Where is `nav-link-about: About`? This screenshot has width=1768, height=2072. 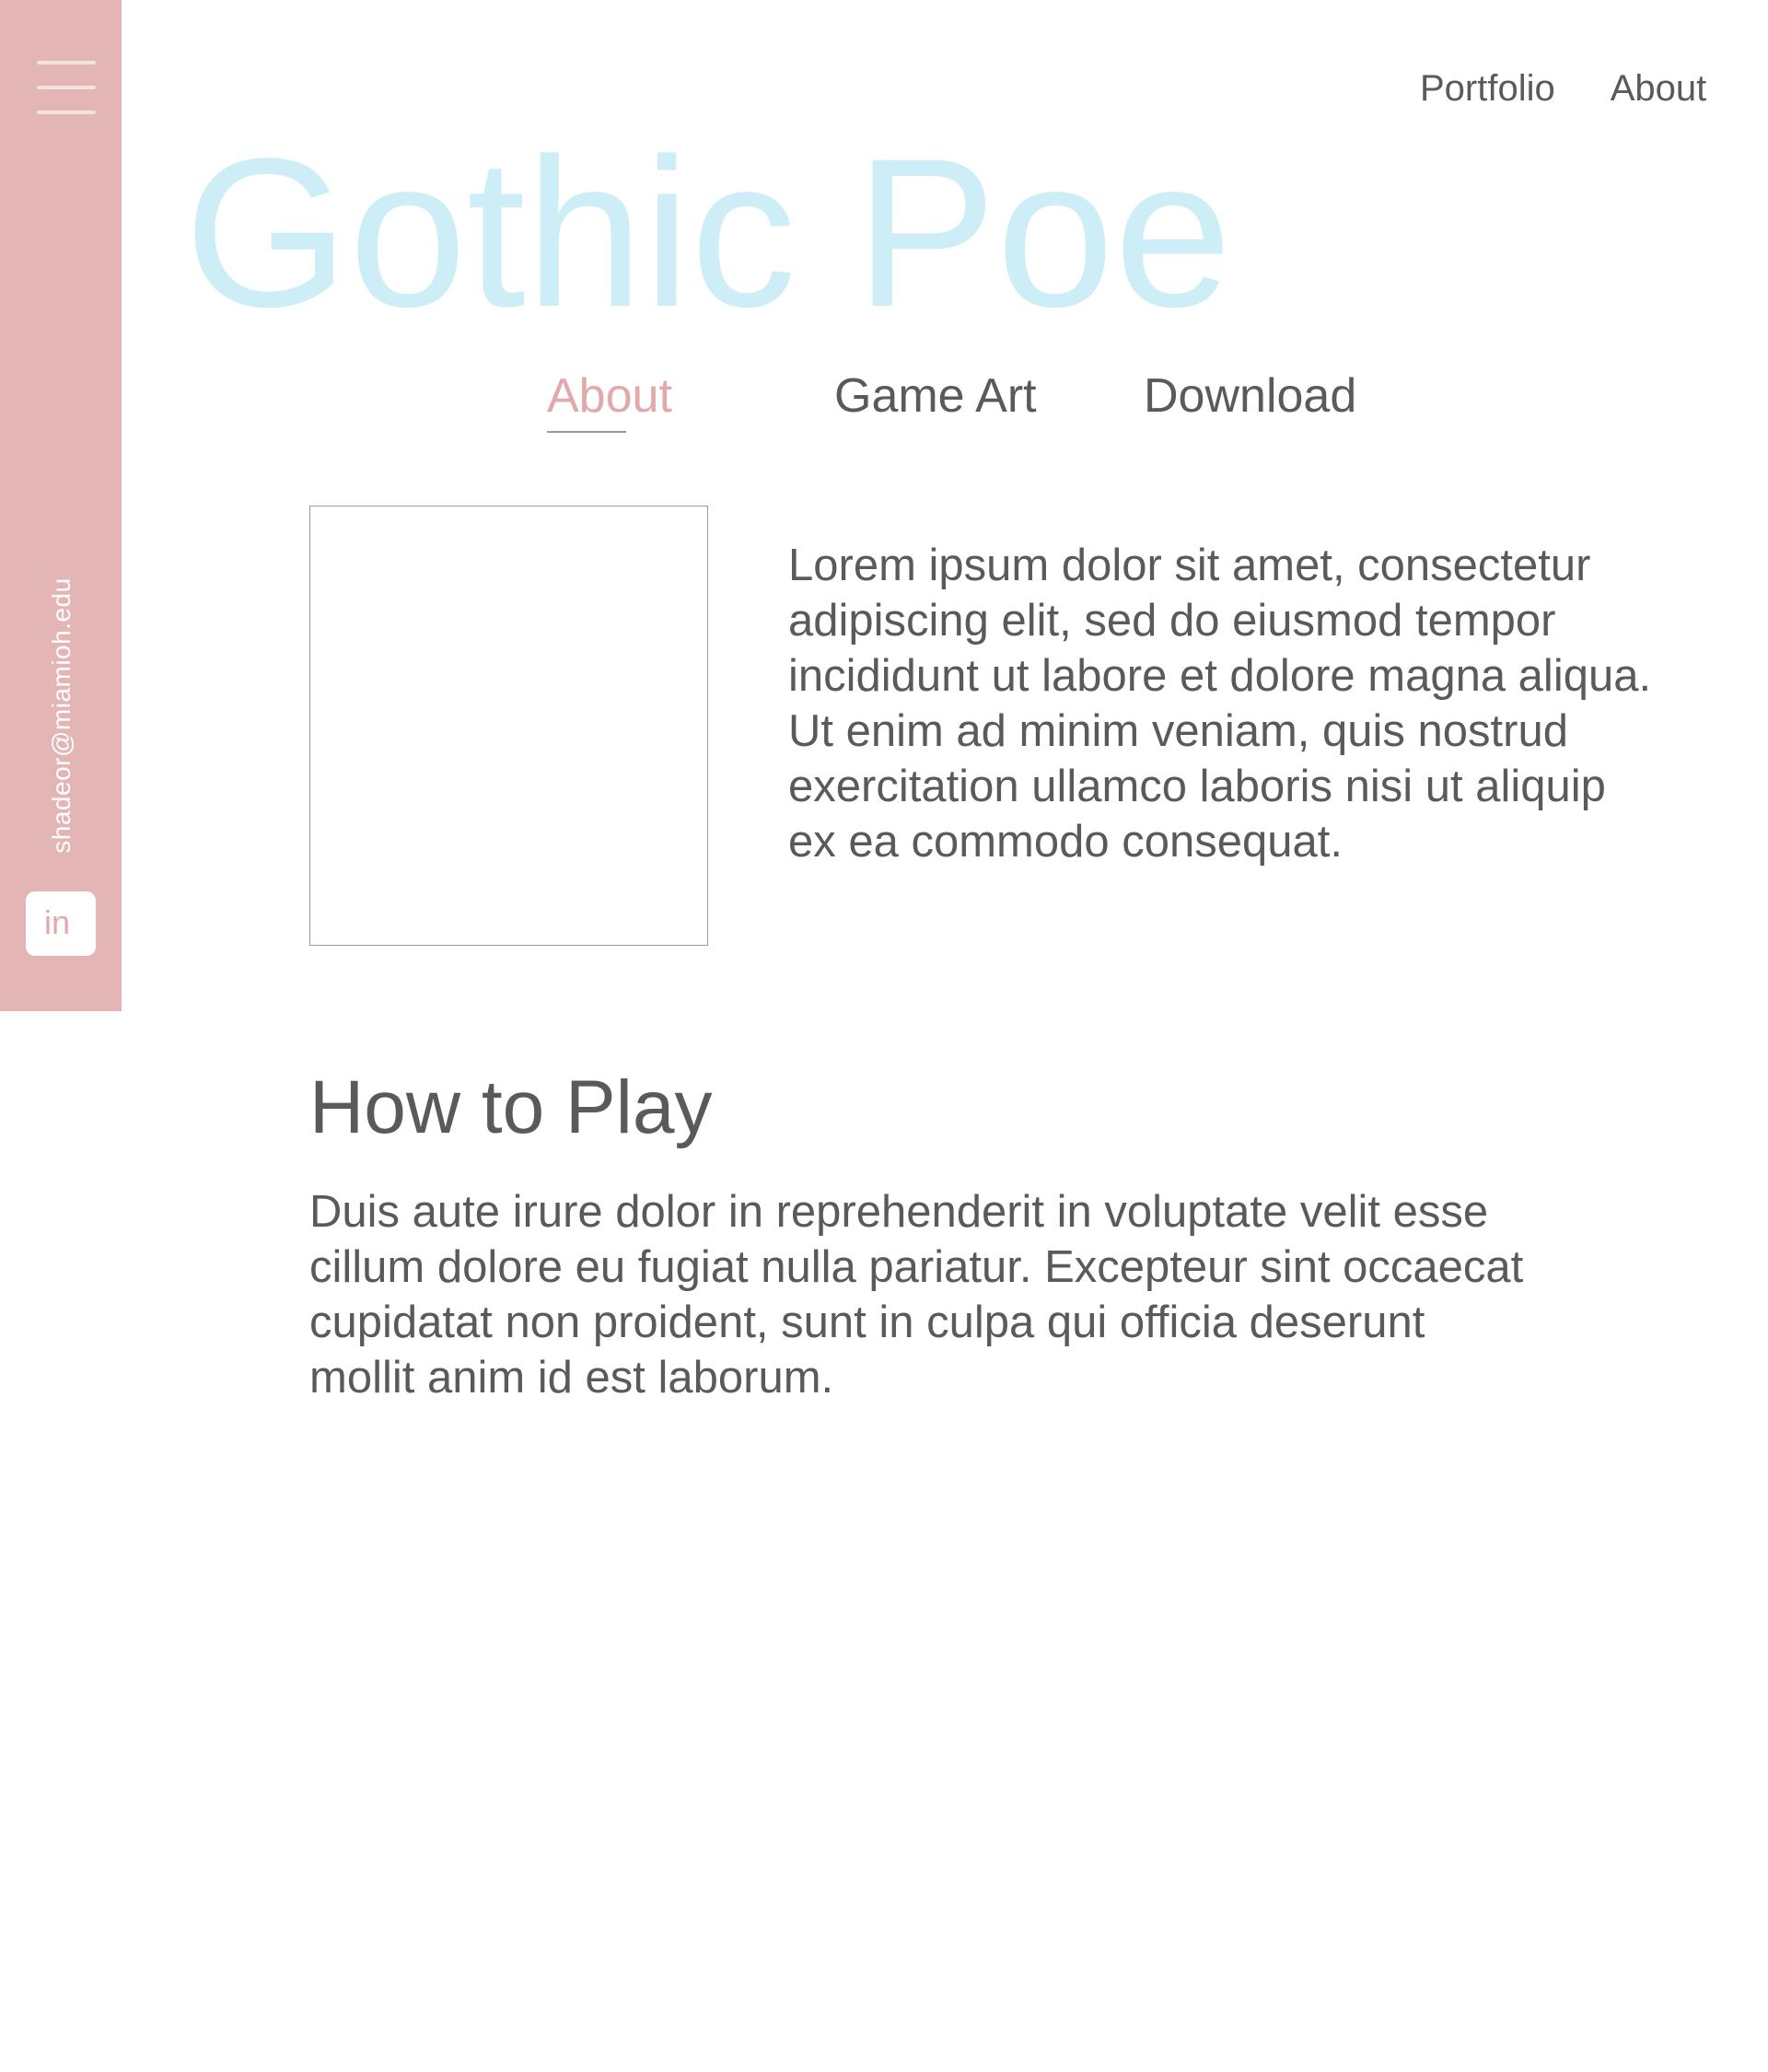 nav-link-about: About is located at coordinates (1659, 89).